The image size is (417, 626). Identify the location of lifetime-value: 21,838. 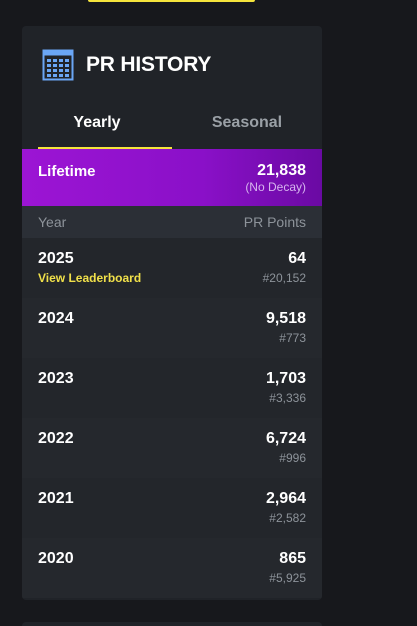
(281, 170).